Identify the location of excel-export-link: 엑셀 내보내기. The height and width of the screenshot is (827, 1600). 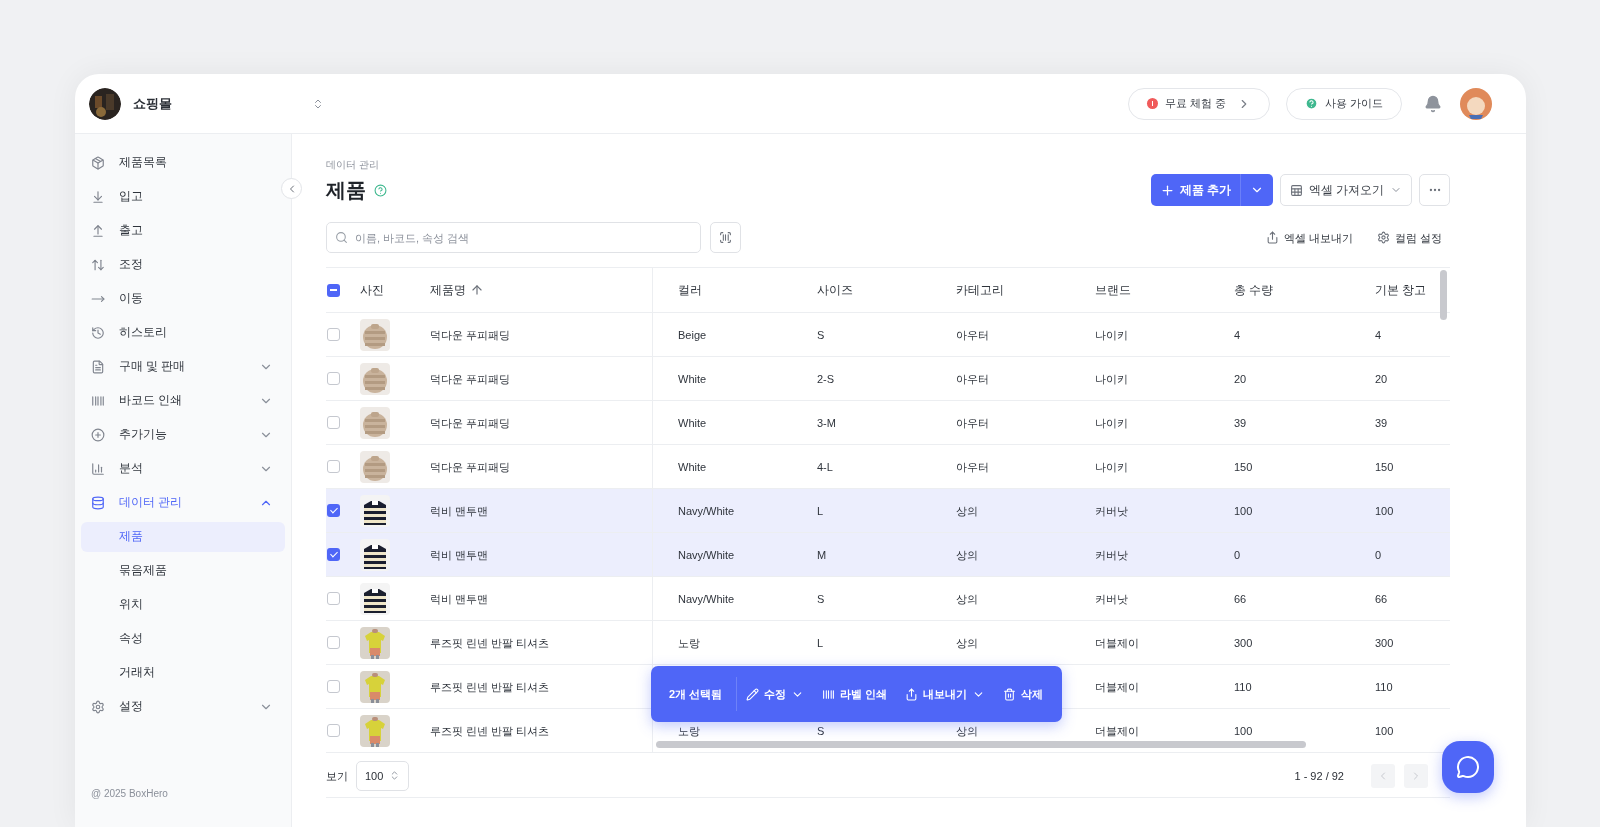
(1309, 237).